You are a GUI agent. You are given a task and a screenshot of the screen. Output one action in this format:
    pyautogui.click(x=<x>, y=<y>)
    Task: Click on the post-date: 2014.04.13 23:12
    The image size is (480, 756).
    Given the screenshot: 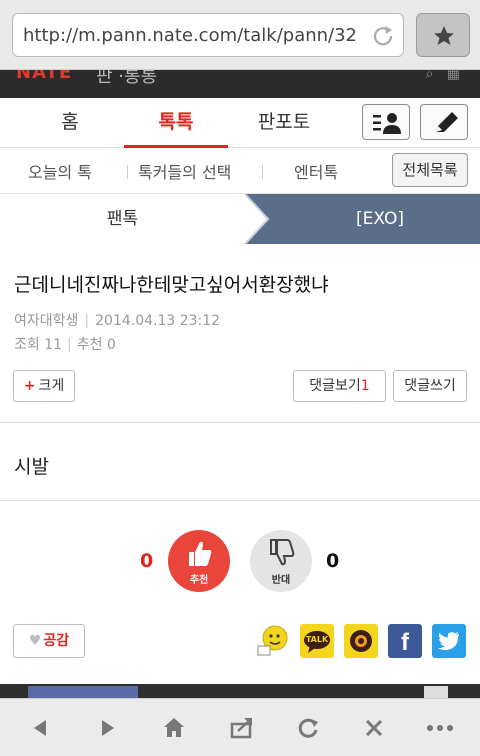 What is the action you would take?
    pyautogui.click(x=158, y=321)
    